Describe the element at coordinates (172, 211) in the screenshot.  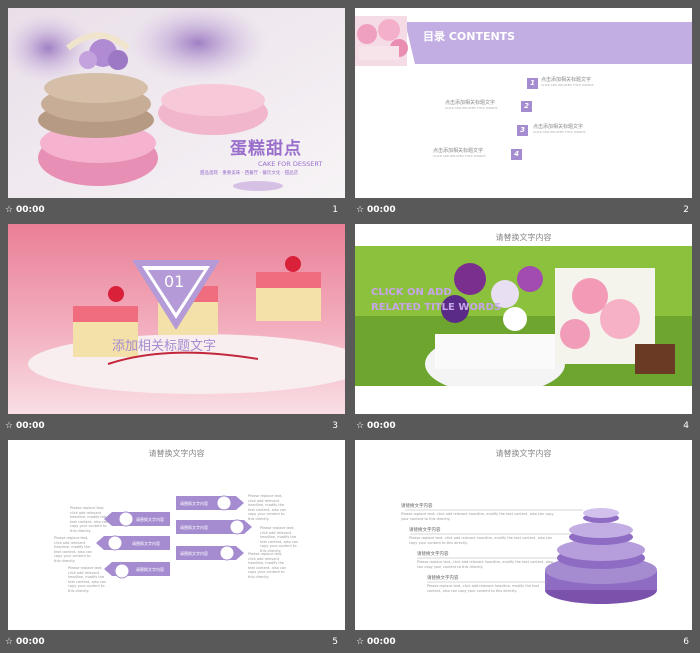
I see `slide-1-footer: ☆ 00:00 1` at that location.